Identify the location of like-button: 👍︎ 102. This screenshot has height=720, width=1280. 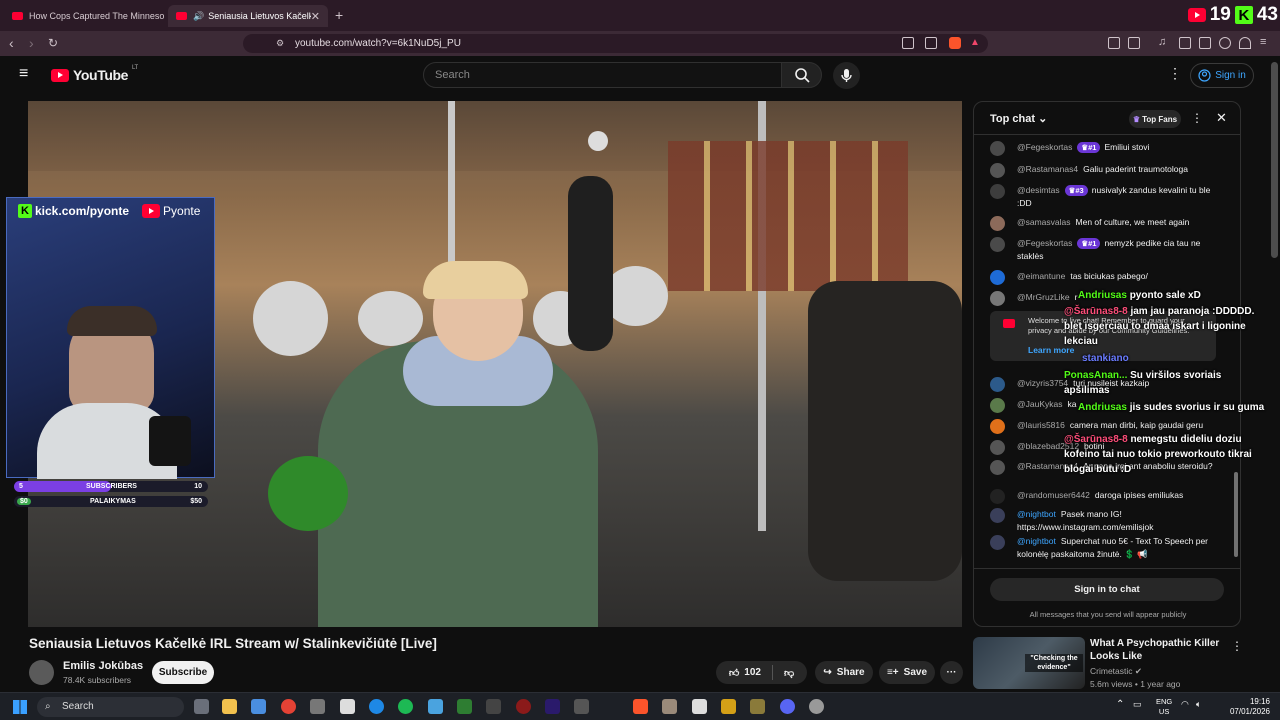
(745, 673).